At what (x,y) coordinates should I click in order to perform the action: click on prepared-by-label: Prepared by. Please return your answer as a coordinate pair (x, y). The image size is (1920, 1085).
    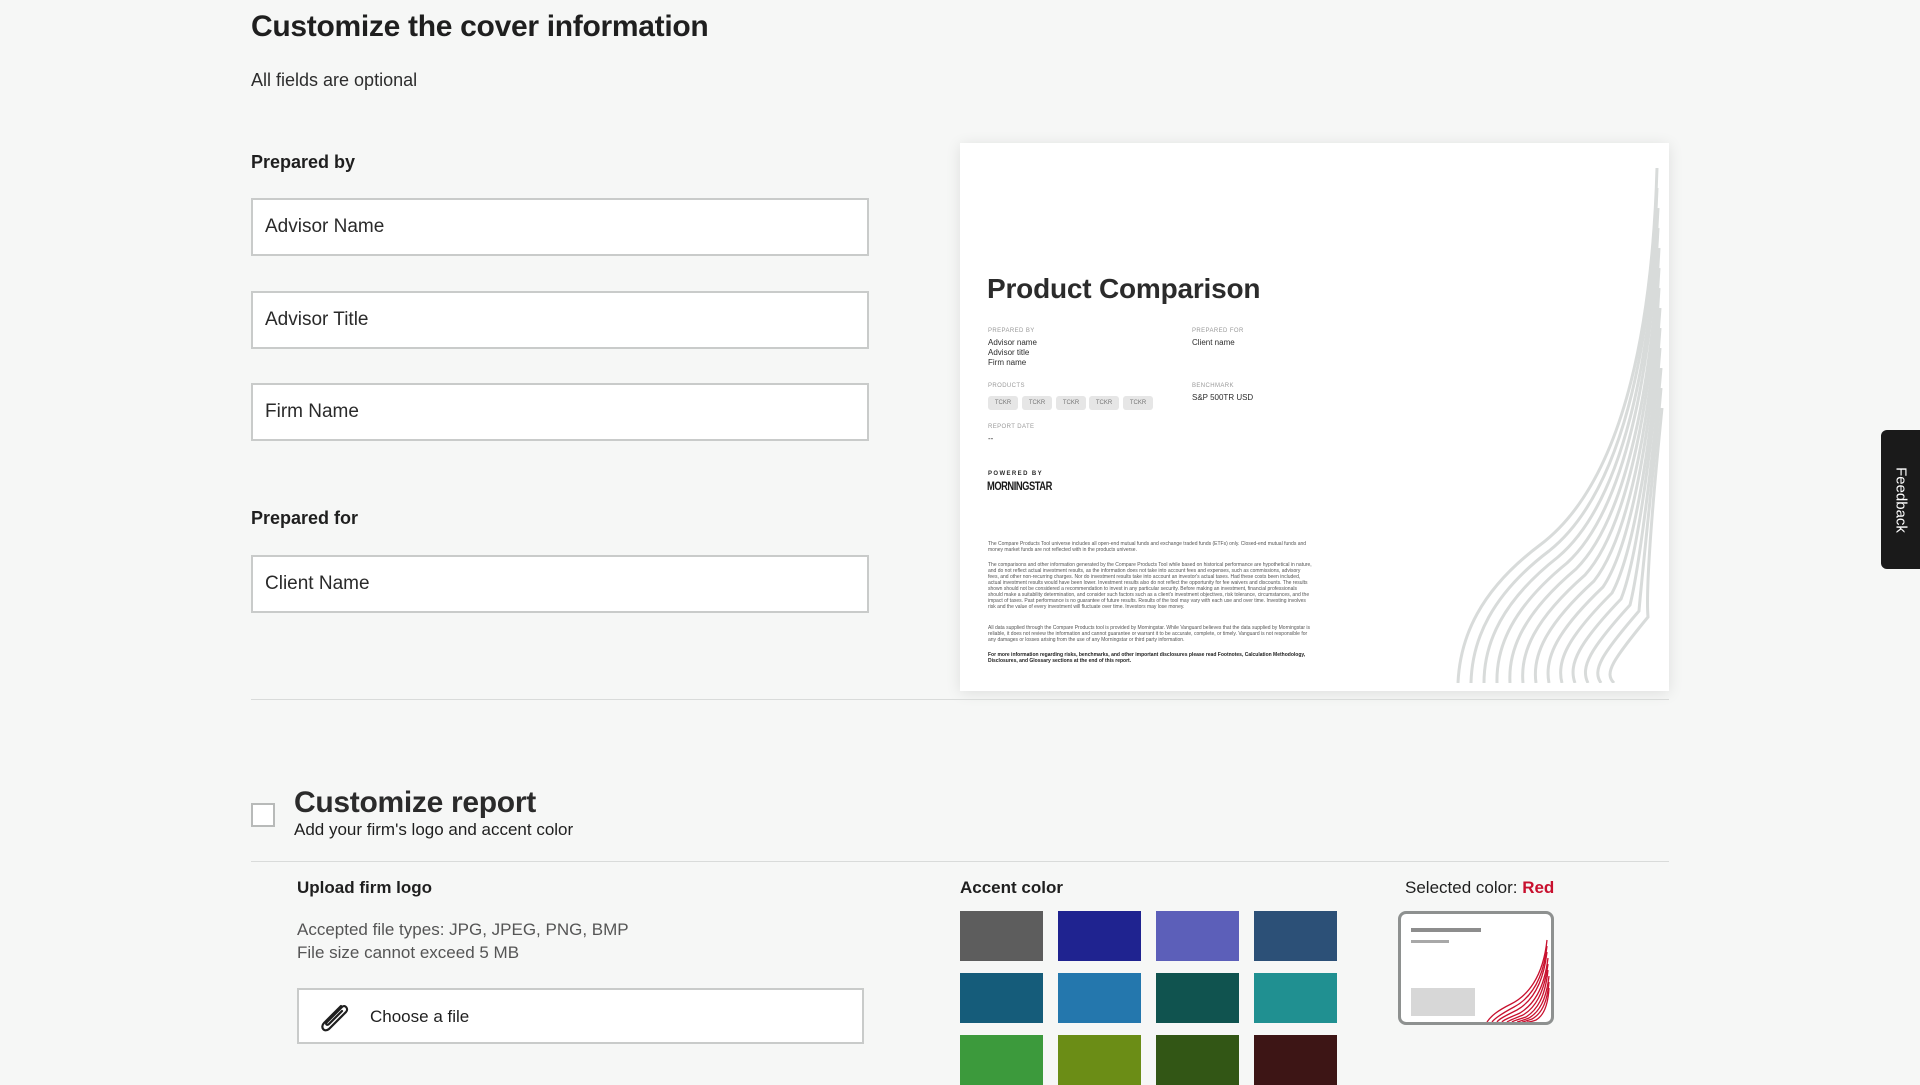
    Looking at the image, I should click on (303, 162).